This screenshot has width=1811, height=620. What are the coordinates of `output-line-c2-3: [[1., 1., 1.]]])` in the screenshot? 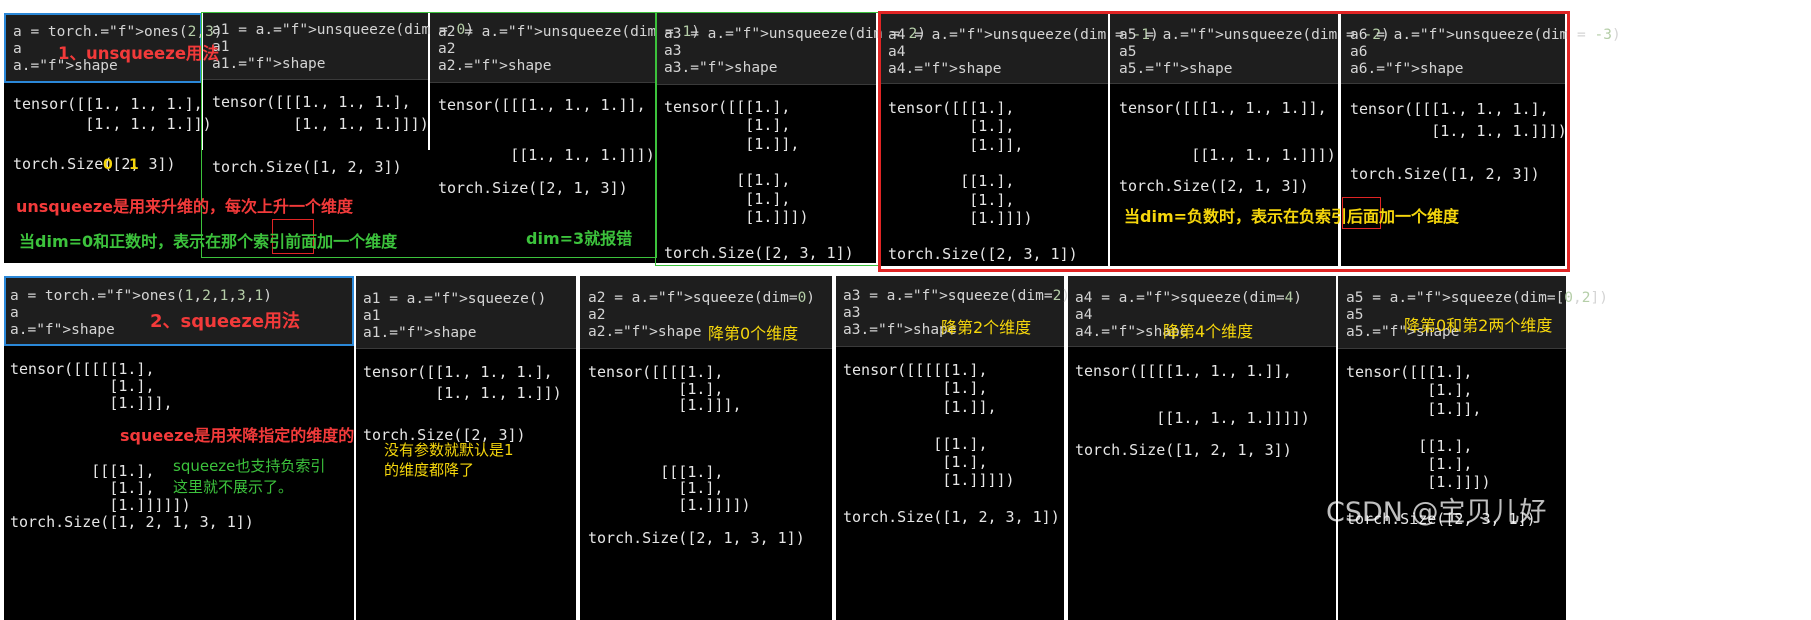 It's located at (546, 154).